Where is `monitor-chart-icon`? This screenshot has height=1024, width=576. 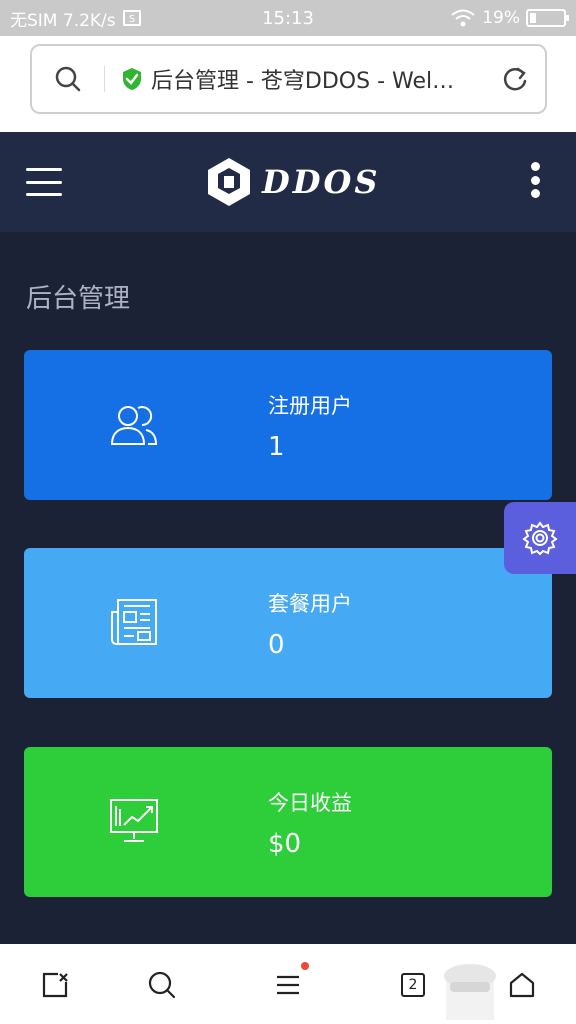 monitor-chart-icon is located at coordinates (134, 820).